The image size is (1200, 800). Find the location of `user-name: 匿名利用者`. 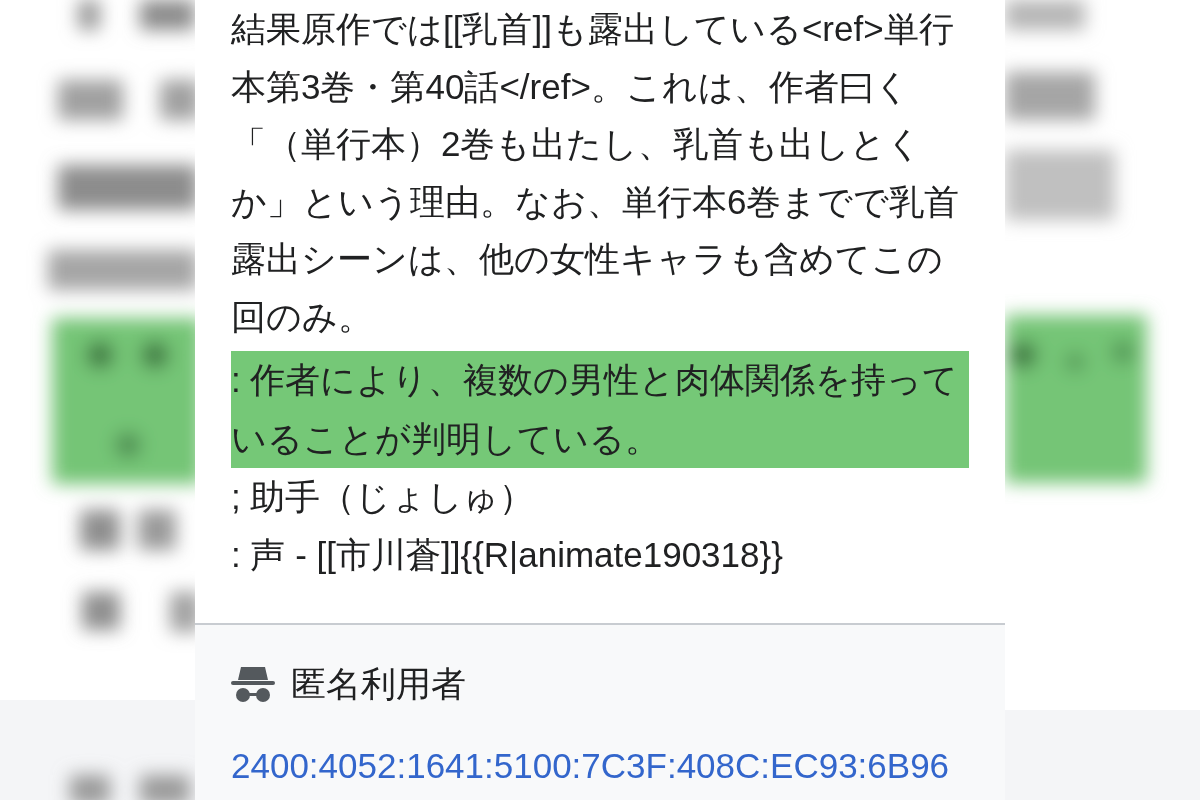

user-name: 匿名利用者 is located at coordinates (378, 684).